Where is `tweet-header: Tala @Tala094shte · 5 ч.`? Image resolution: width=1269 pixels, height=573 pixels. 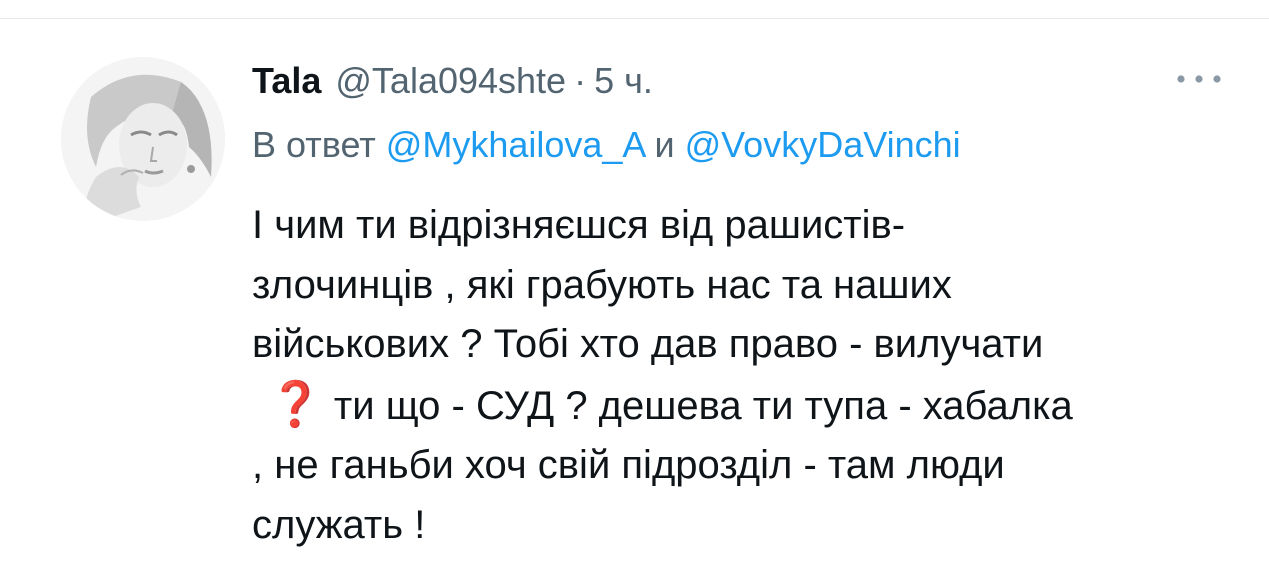 tweet-header: Tala @Tala094shte · 5 ч. is located at coordinates (452, 81).